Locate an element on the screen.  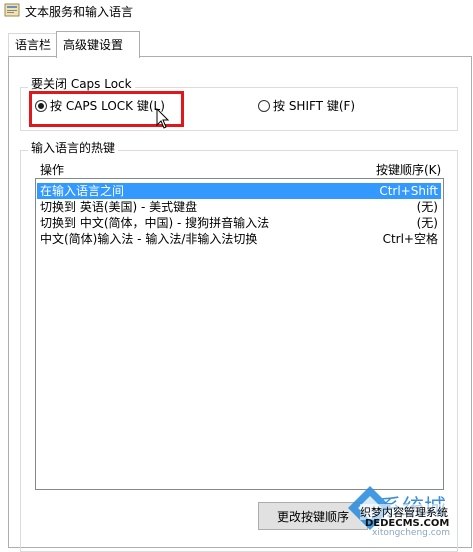
list-item: 切换到 中文(简体，中国) - 搜狗拼音输入法 (无) is located at coordinates (239, 223).